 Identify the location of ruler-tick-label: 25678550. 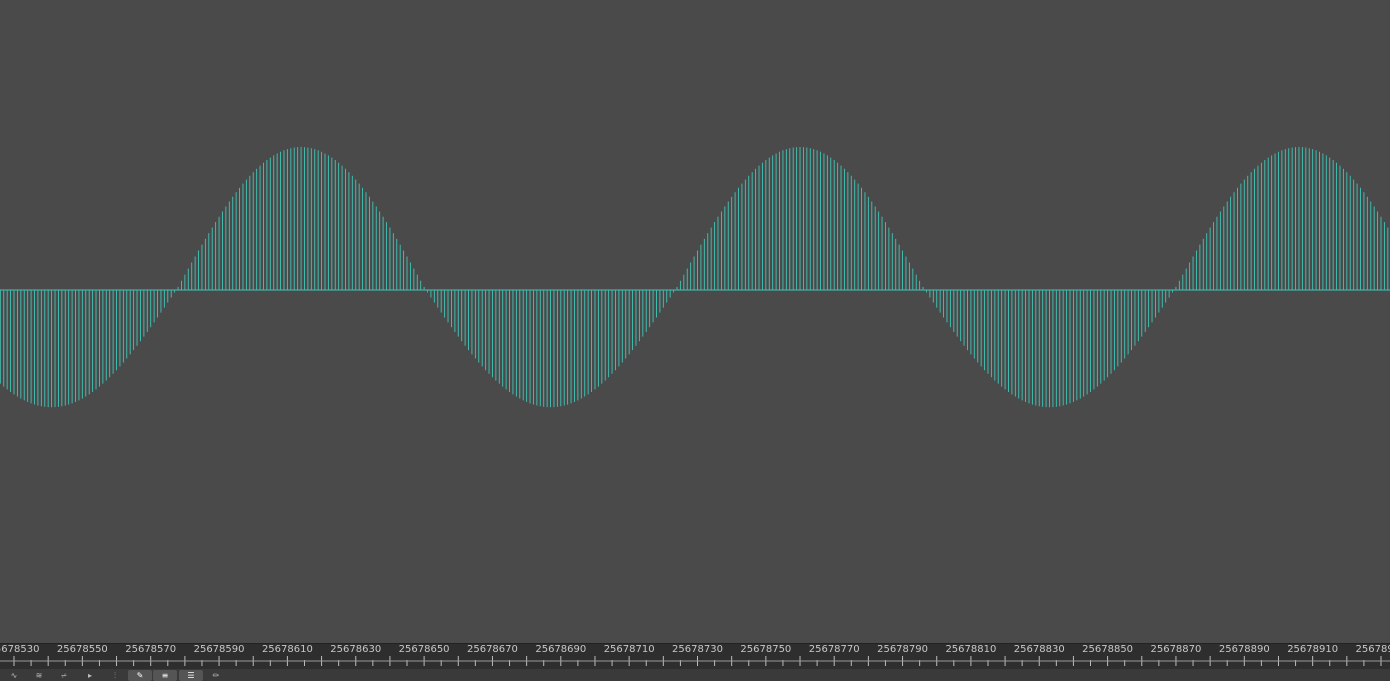
(82, 649).